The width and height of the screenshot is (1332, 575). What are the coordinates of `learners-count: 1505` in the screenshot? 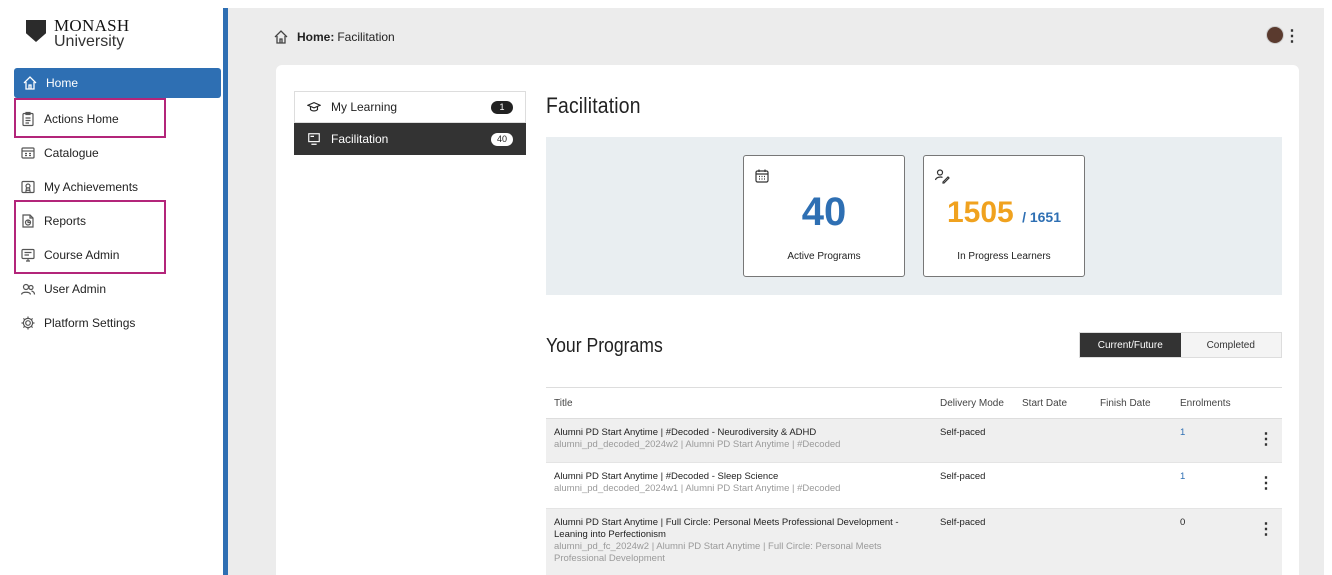 It's located at (980, 212).